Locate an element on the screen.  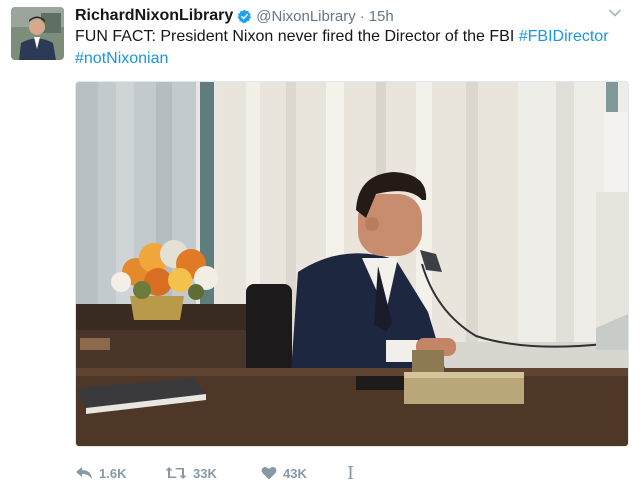
tweet-header: RichardNixonLibrary @NixonLibrary · 15h is located at coordinates (234, 16).